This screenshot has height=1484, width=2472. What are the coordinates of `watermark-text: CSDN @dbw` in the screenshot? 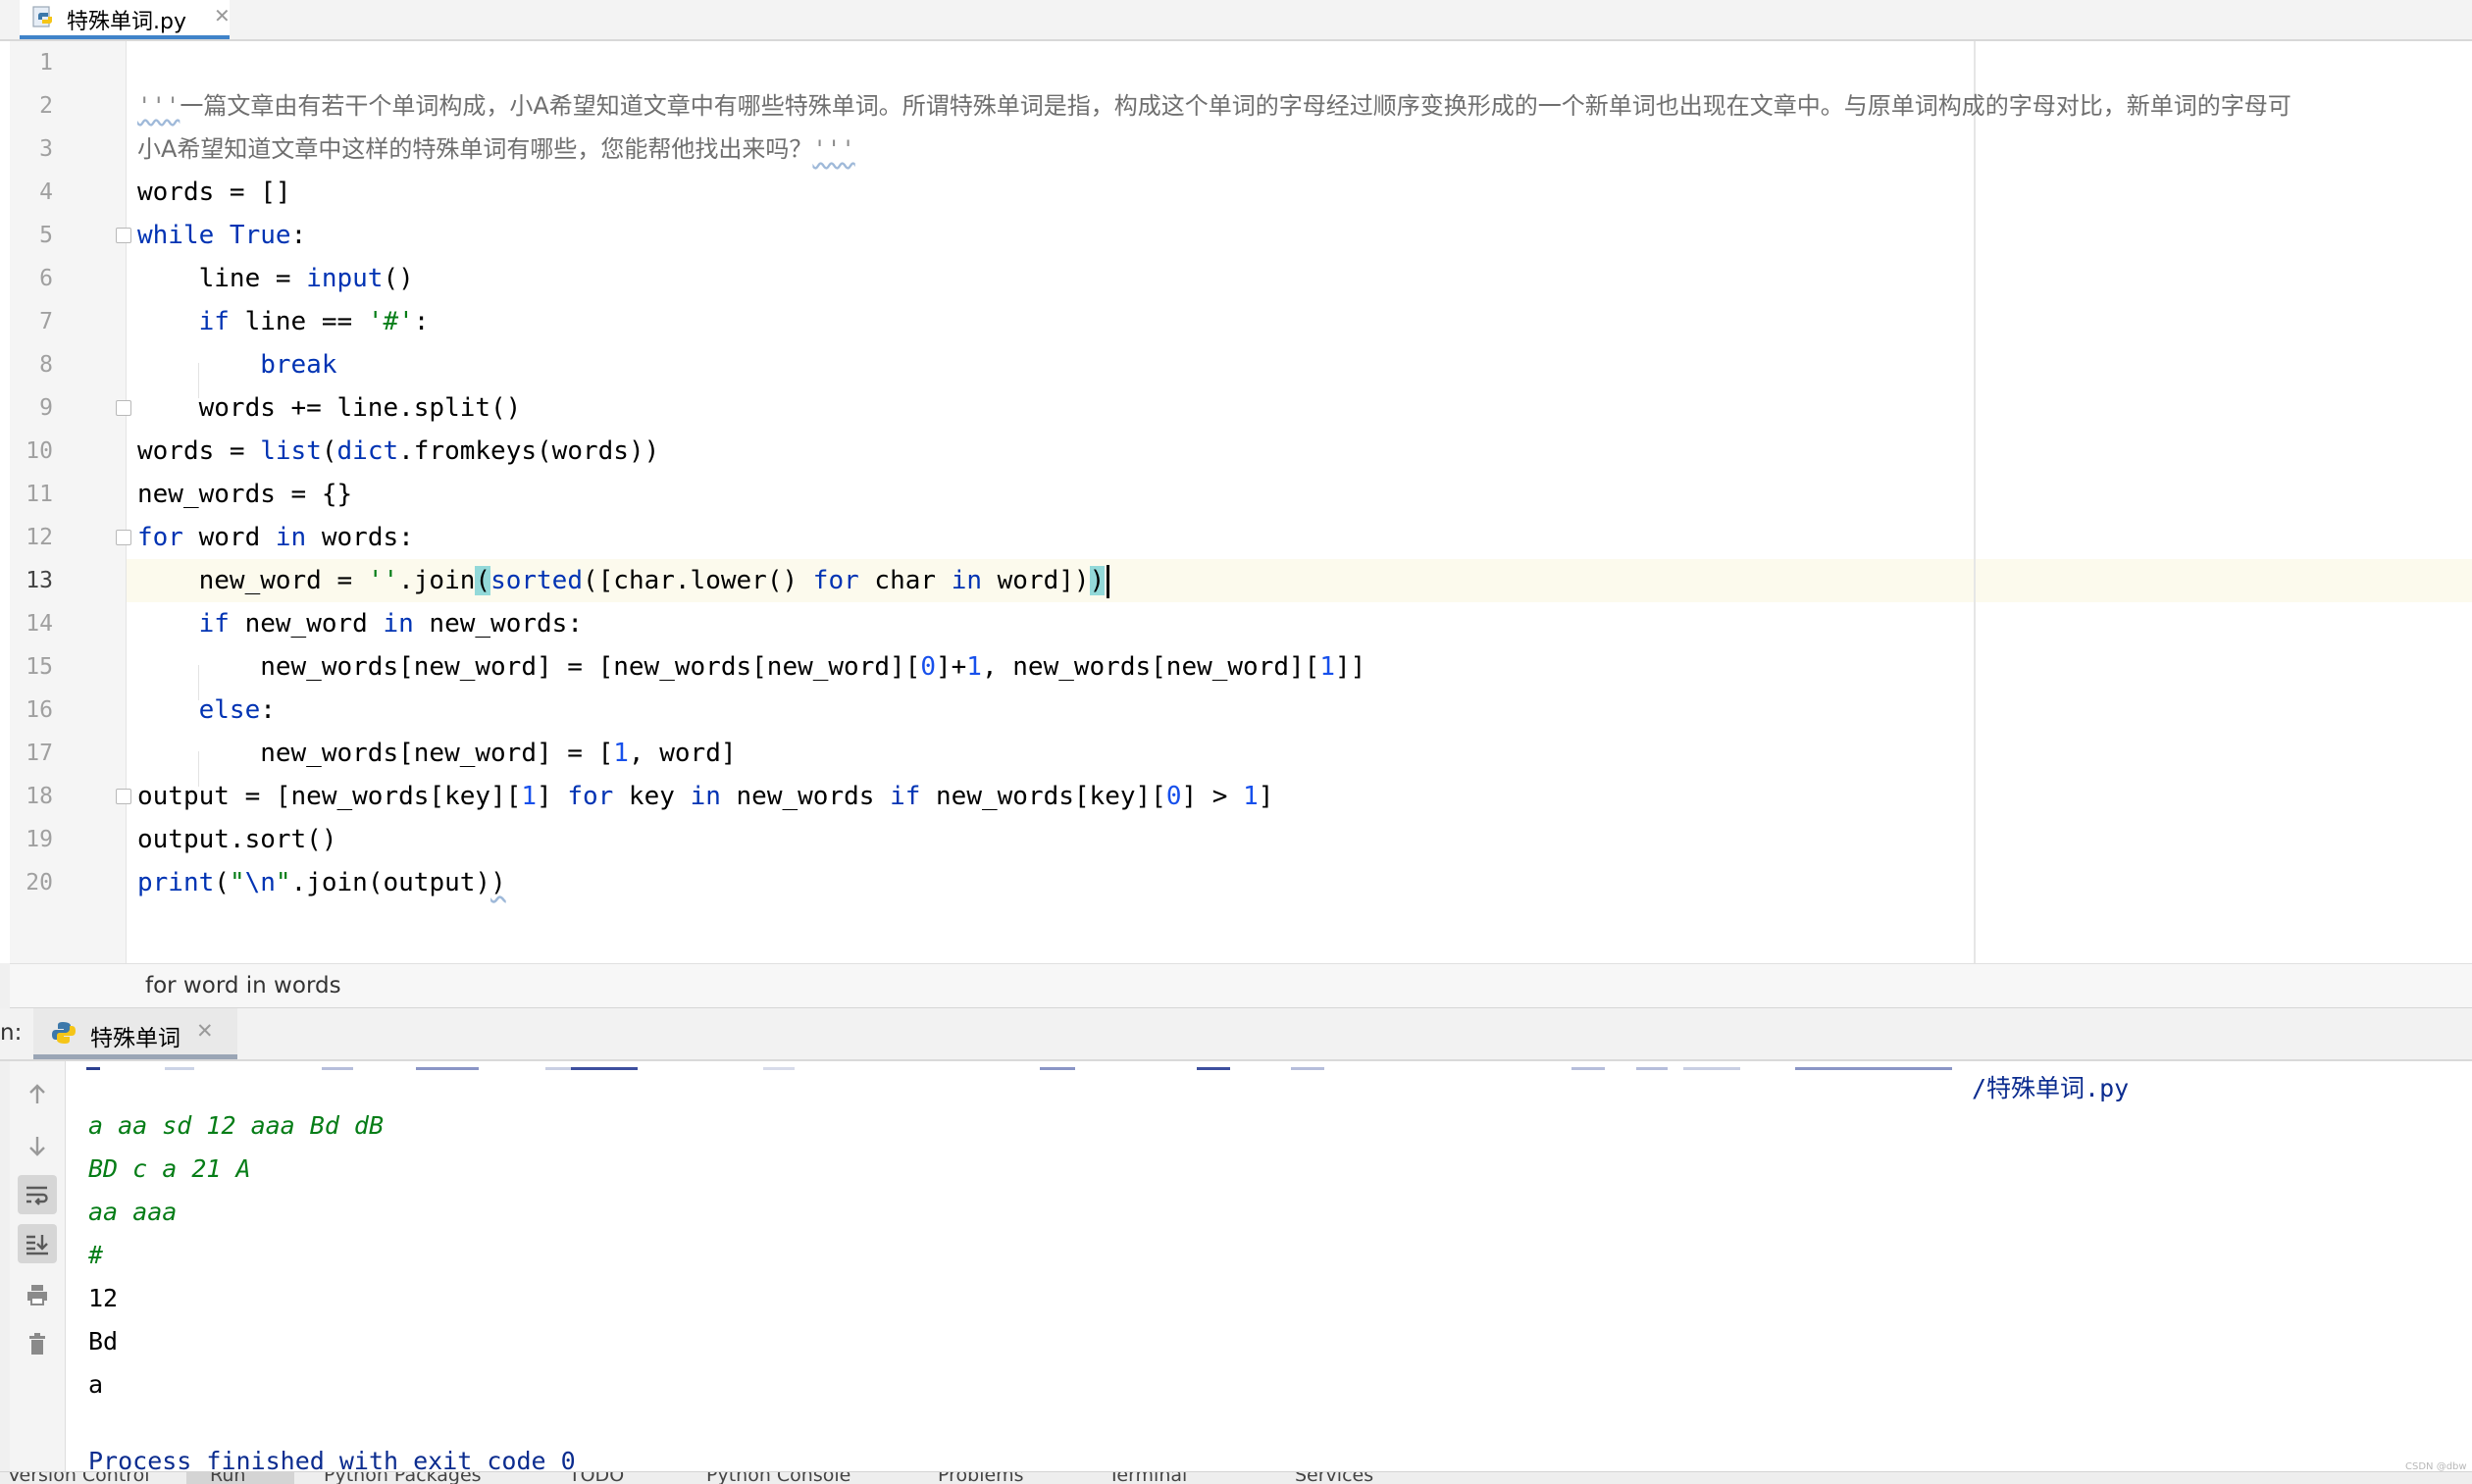 It's located at (2436, 1466).